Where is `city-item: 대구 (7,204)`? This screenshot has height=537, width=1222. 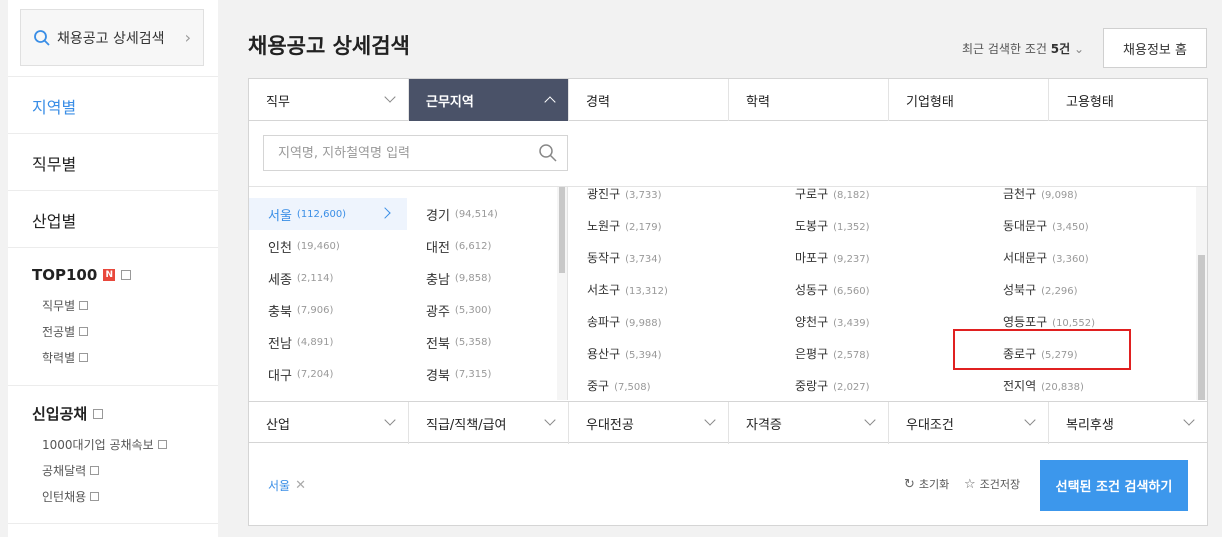 city-item: 대구 (7,204) is located at coordinates (328, 374).